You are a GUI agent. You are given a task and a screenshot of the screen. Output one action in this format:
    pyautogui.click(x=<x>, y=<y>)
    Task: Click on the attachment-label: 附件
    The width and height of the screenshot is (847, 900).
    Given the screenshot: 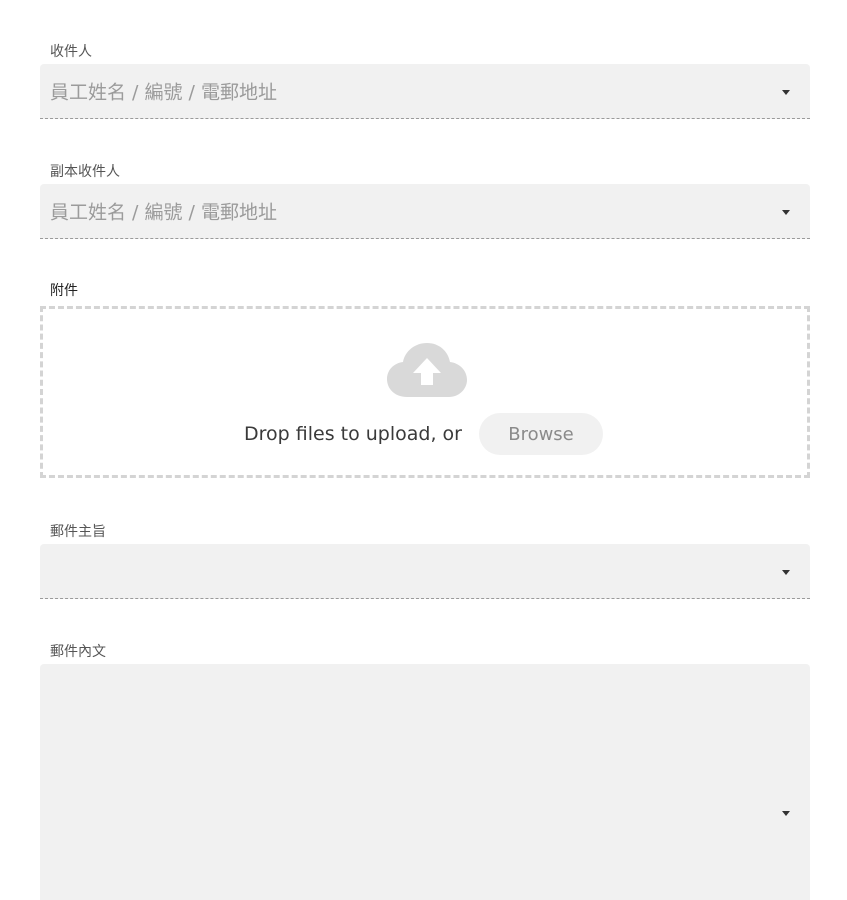 What is the action you would take?
    pyautogui.click(x=64, y=291)
    